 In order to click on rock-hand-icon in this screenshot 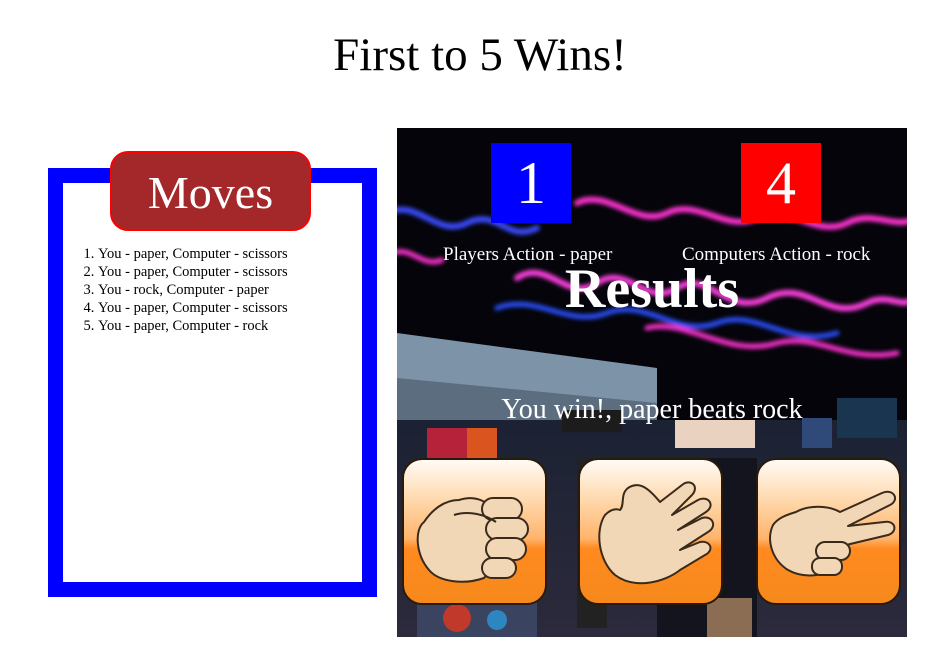, I will do `click(472, 540)`.